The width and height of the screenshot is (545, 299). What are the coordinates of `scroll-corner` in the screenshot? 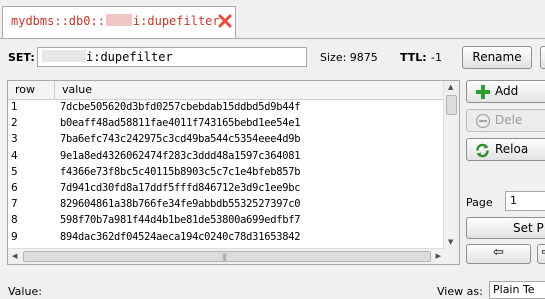 It's located at (451, 256).